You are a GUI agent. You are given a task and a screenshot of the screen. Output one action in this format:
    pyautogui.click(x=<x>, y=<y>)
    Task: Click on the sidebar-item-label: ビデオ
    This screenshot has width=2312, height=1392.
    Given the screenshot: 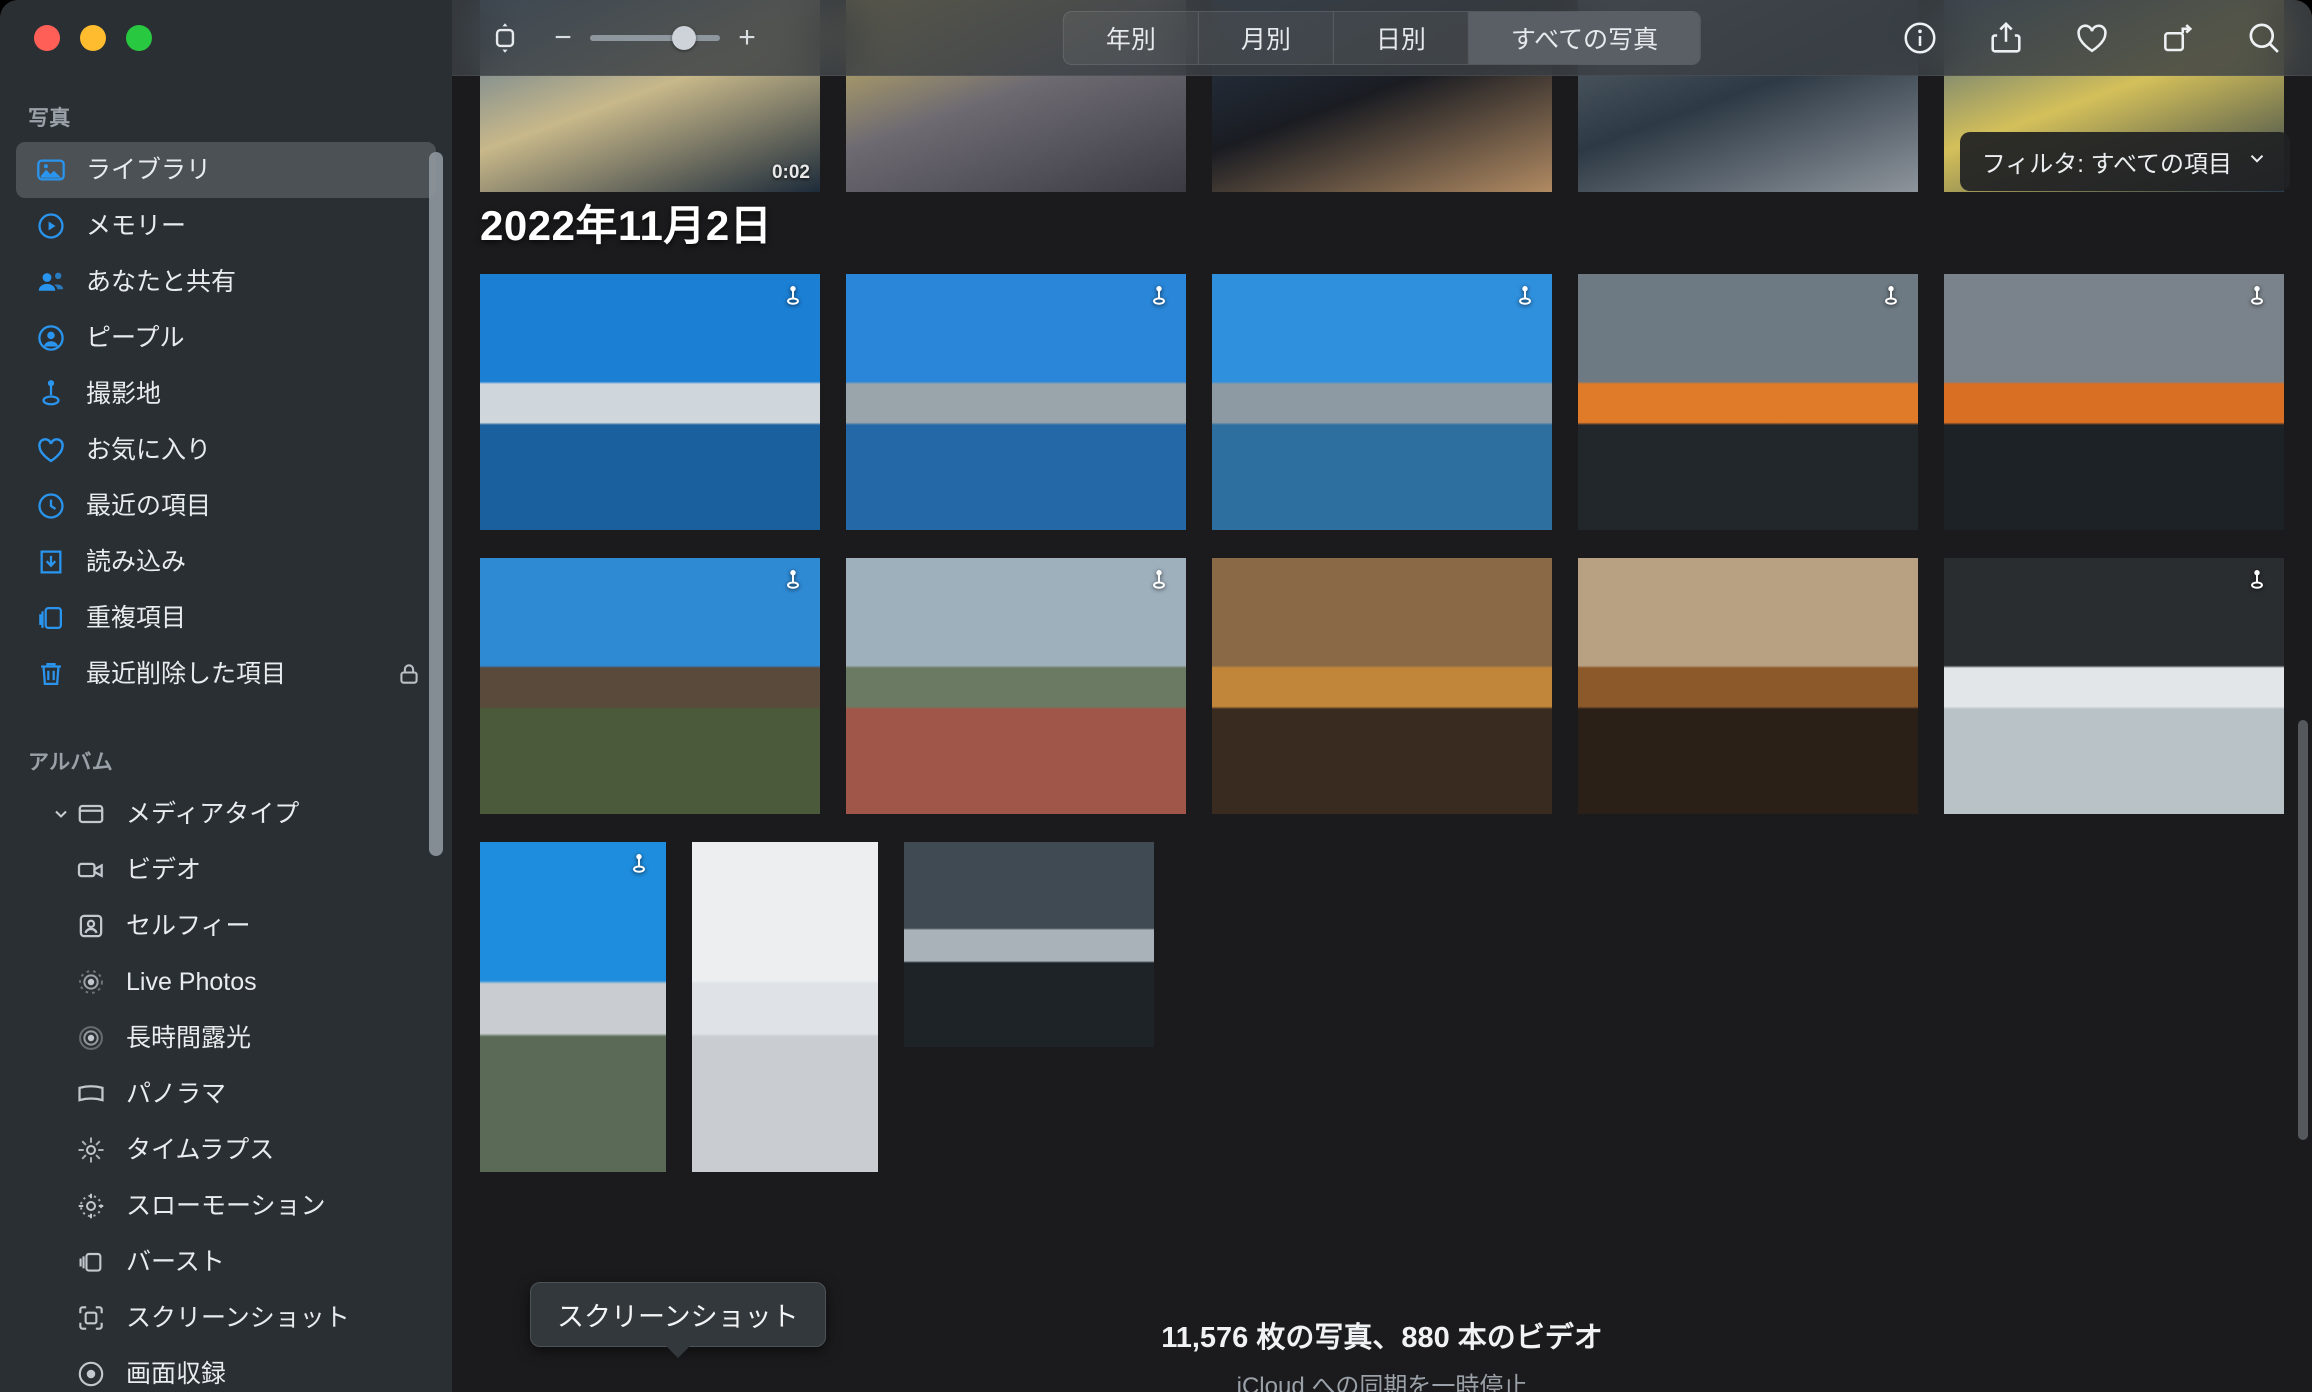 What is the action you would take?
    pyautogui.click(x=164, y=869)
    